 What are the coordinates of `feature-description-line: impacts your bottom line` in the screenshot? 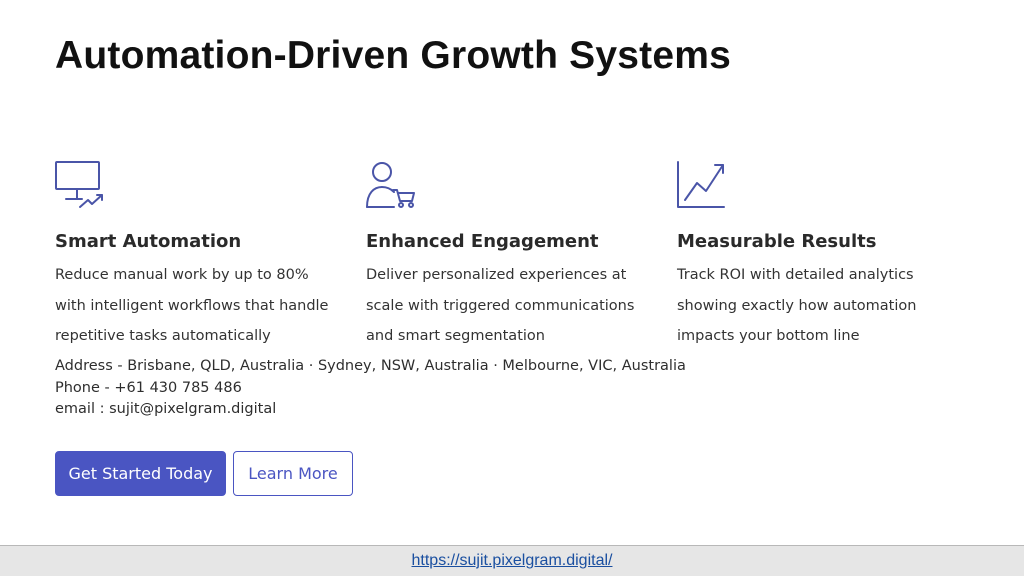 It's located at (768, 336).